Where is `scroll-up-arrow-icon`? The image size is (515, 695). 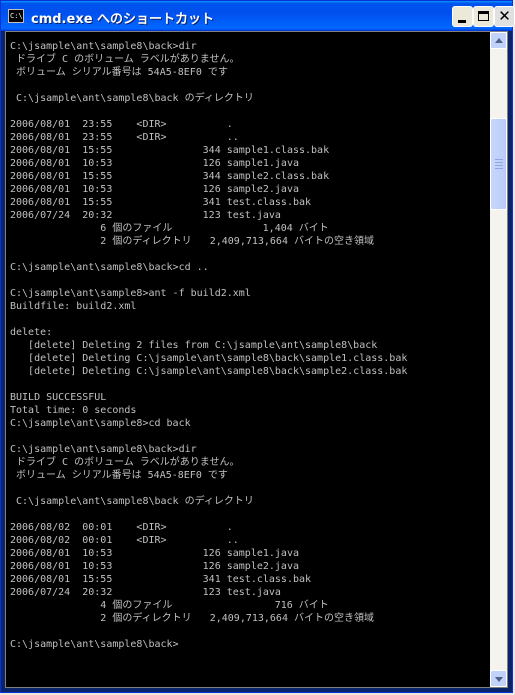
scroll-up-arrow-icon is located at coordinates (499, 40).